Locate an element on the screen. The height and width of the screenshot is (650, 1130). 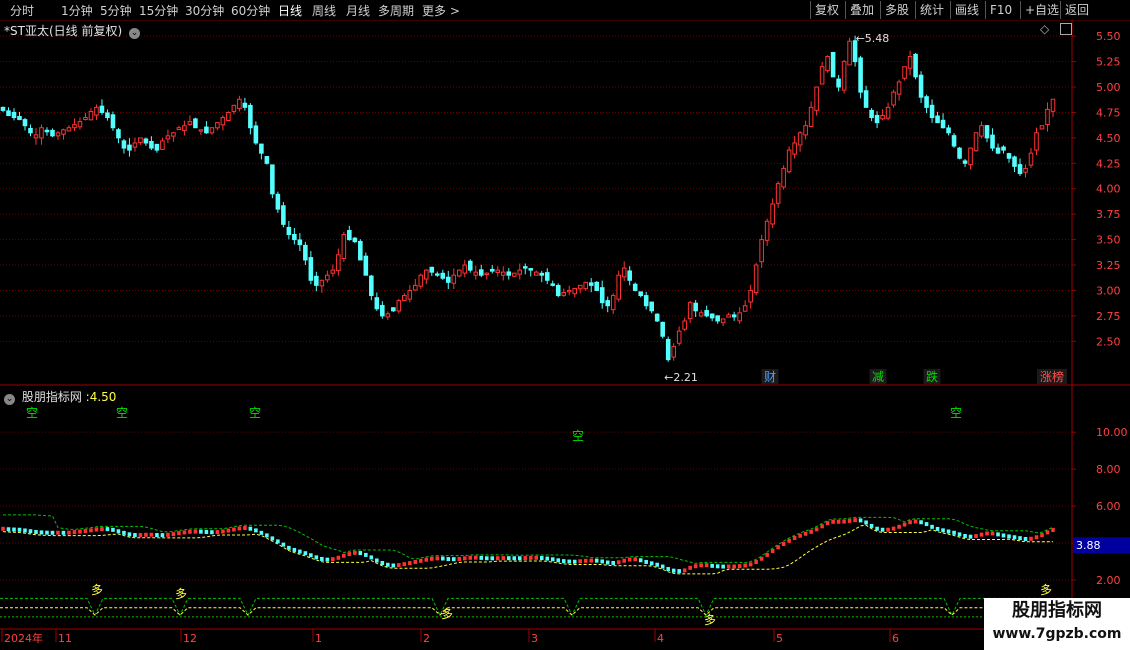
tab-more: 更多 > is located at coordinates (441, 10).